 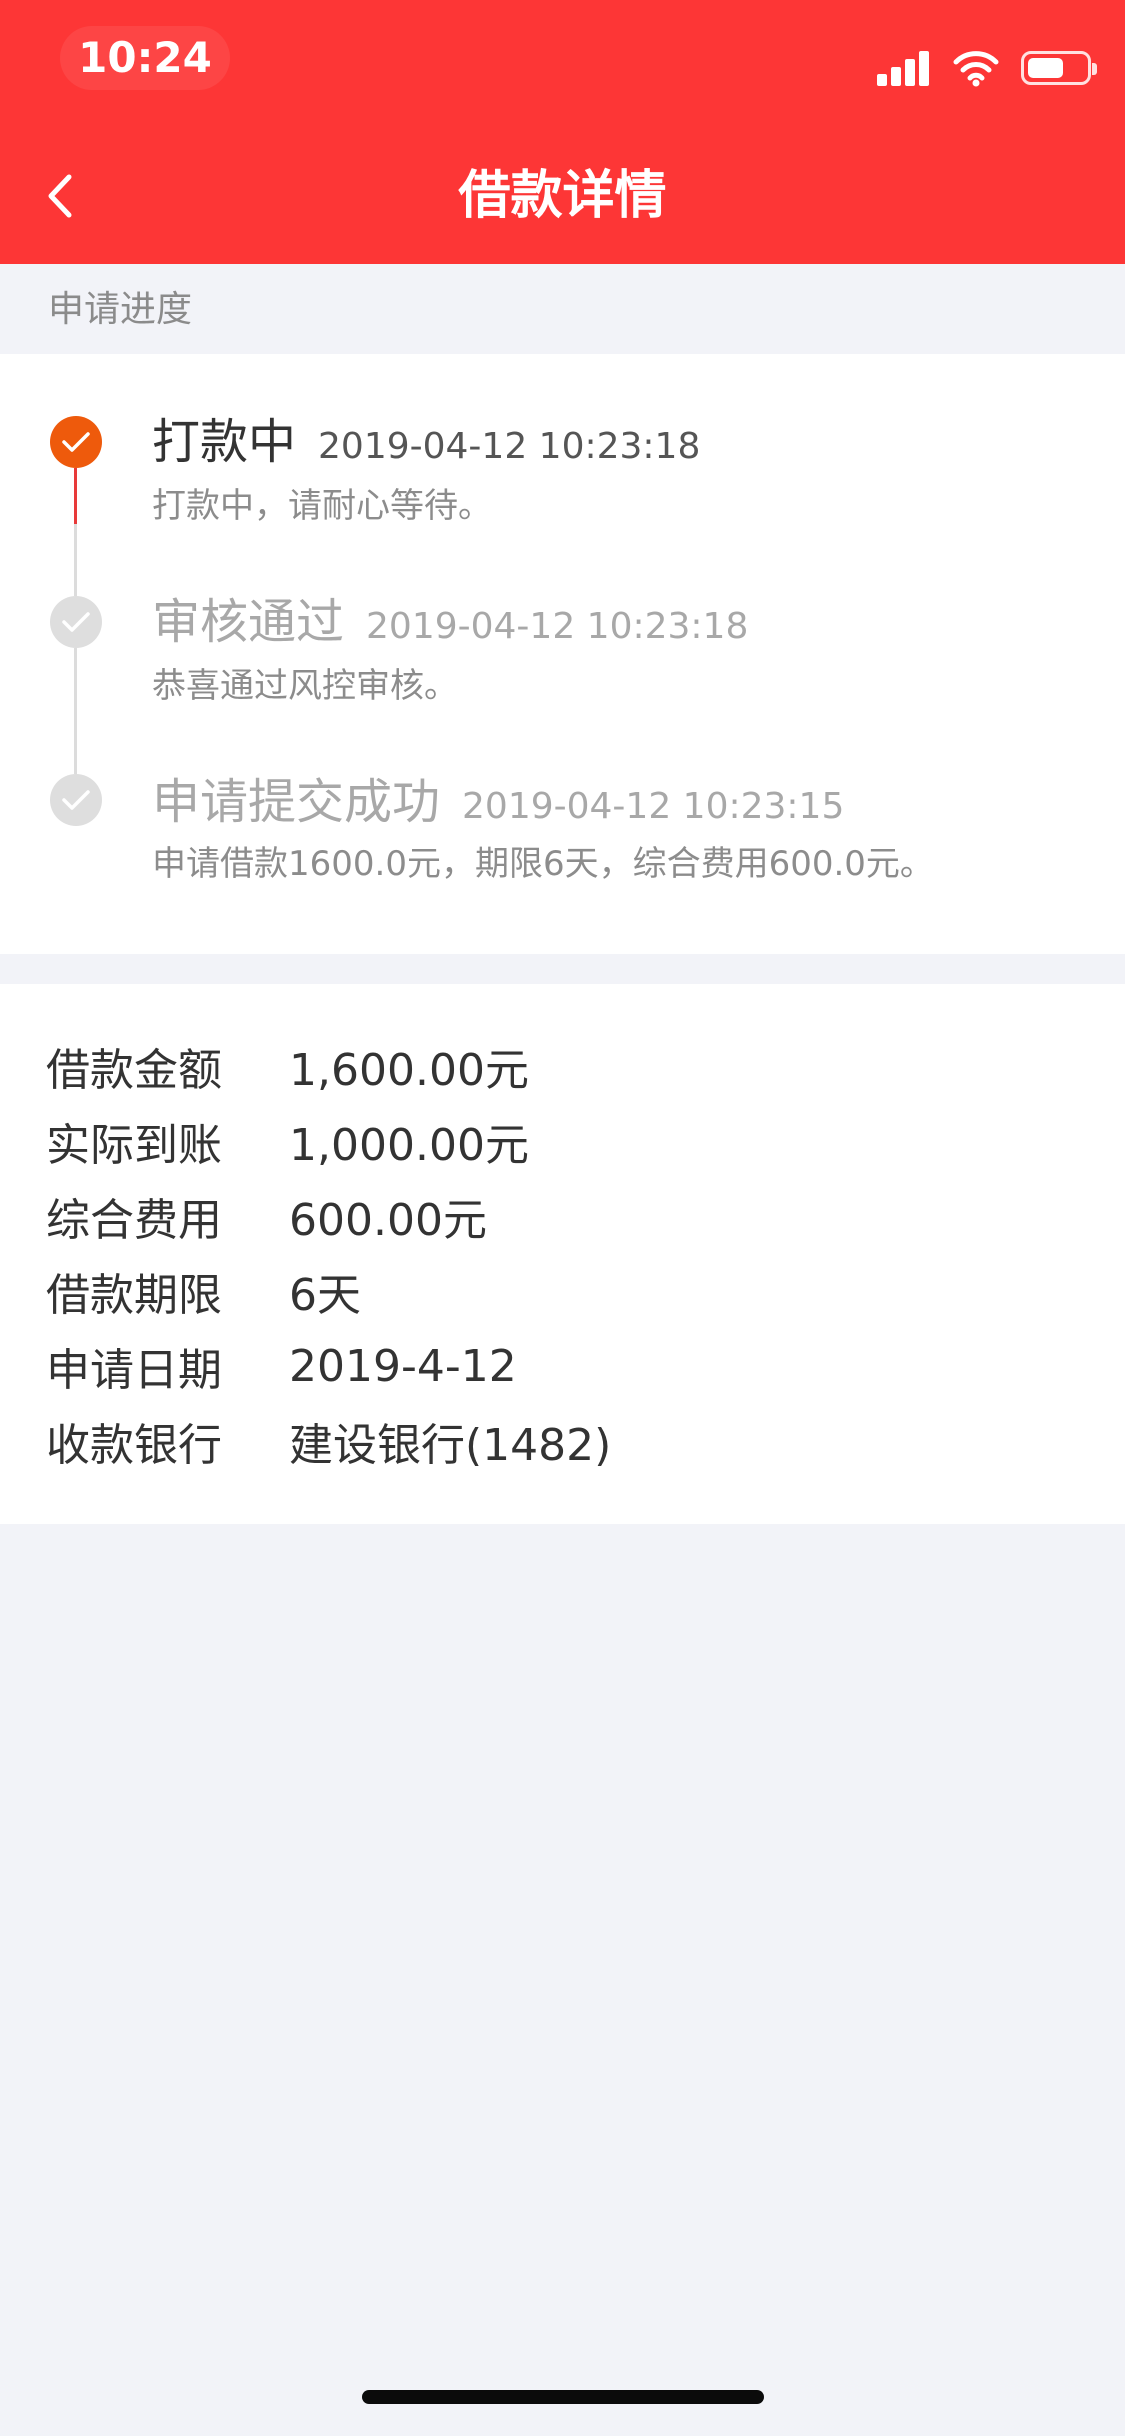 I want to click on detail-row-total-fee: 综合费用 600.00元, so click(x=266, y=1216).